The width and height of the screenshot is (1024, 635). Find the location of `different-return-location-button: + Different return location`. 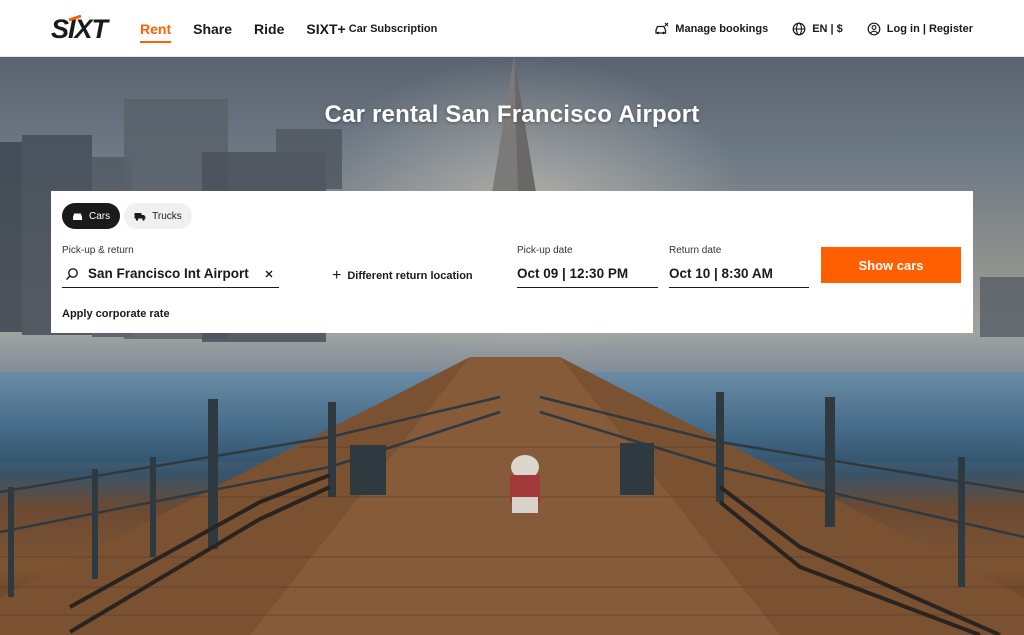

different-return-location-button: + Different return location is located at coordinates (402, 276).